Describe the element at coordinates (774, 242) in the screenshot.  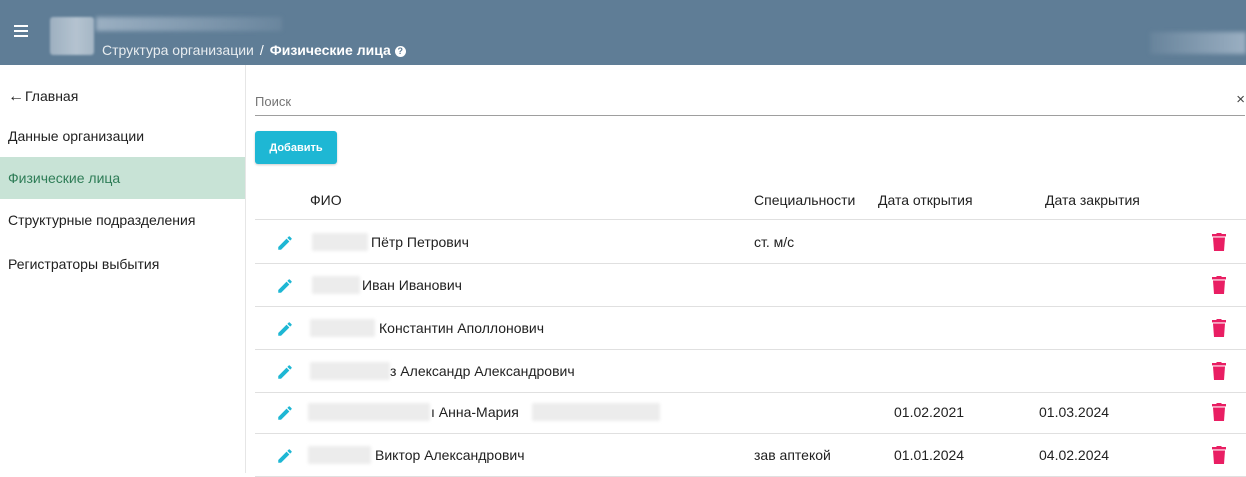
I see `cell-specialty: ст. м/с` at that location.